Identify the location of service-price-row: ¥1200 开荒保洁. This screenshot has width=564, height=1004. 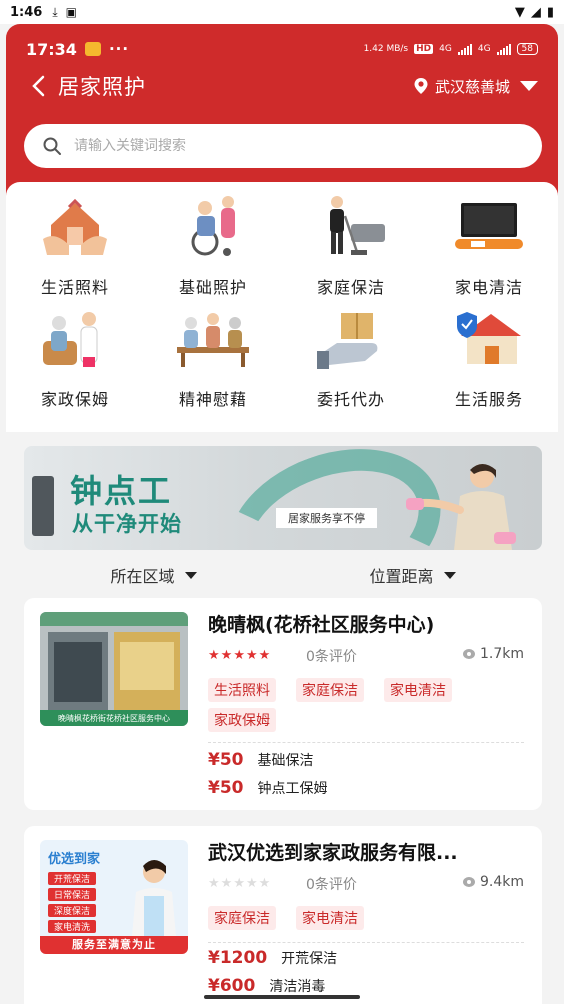
(272, 958).